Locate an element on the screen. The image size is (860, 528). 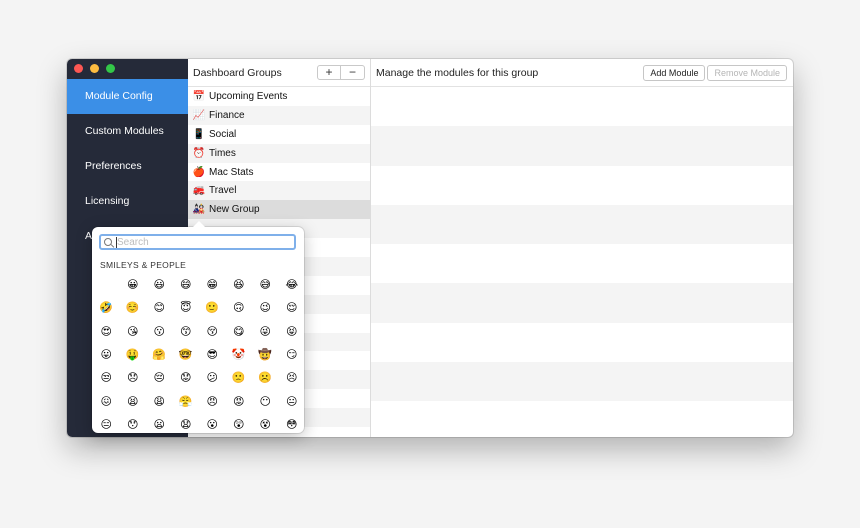
group-row: 🚒 Travel is located at coordinates (279, 191).